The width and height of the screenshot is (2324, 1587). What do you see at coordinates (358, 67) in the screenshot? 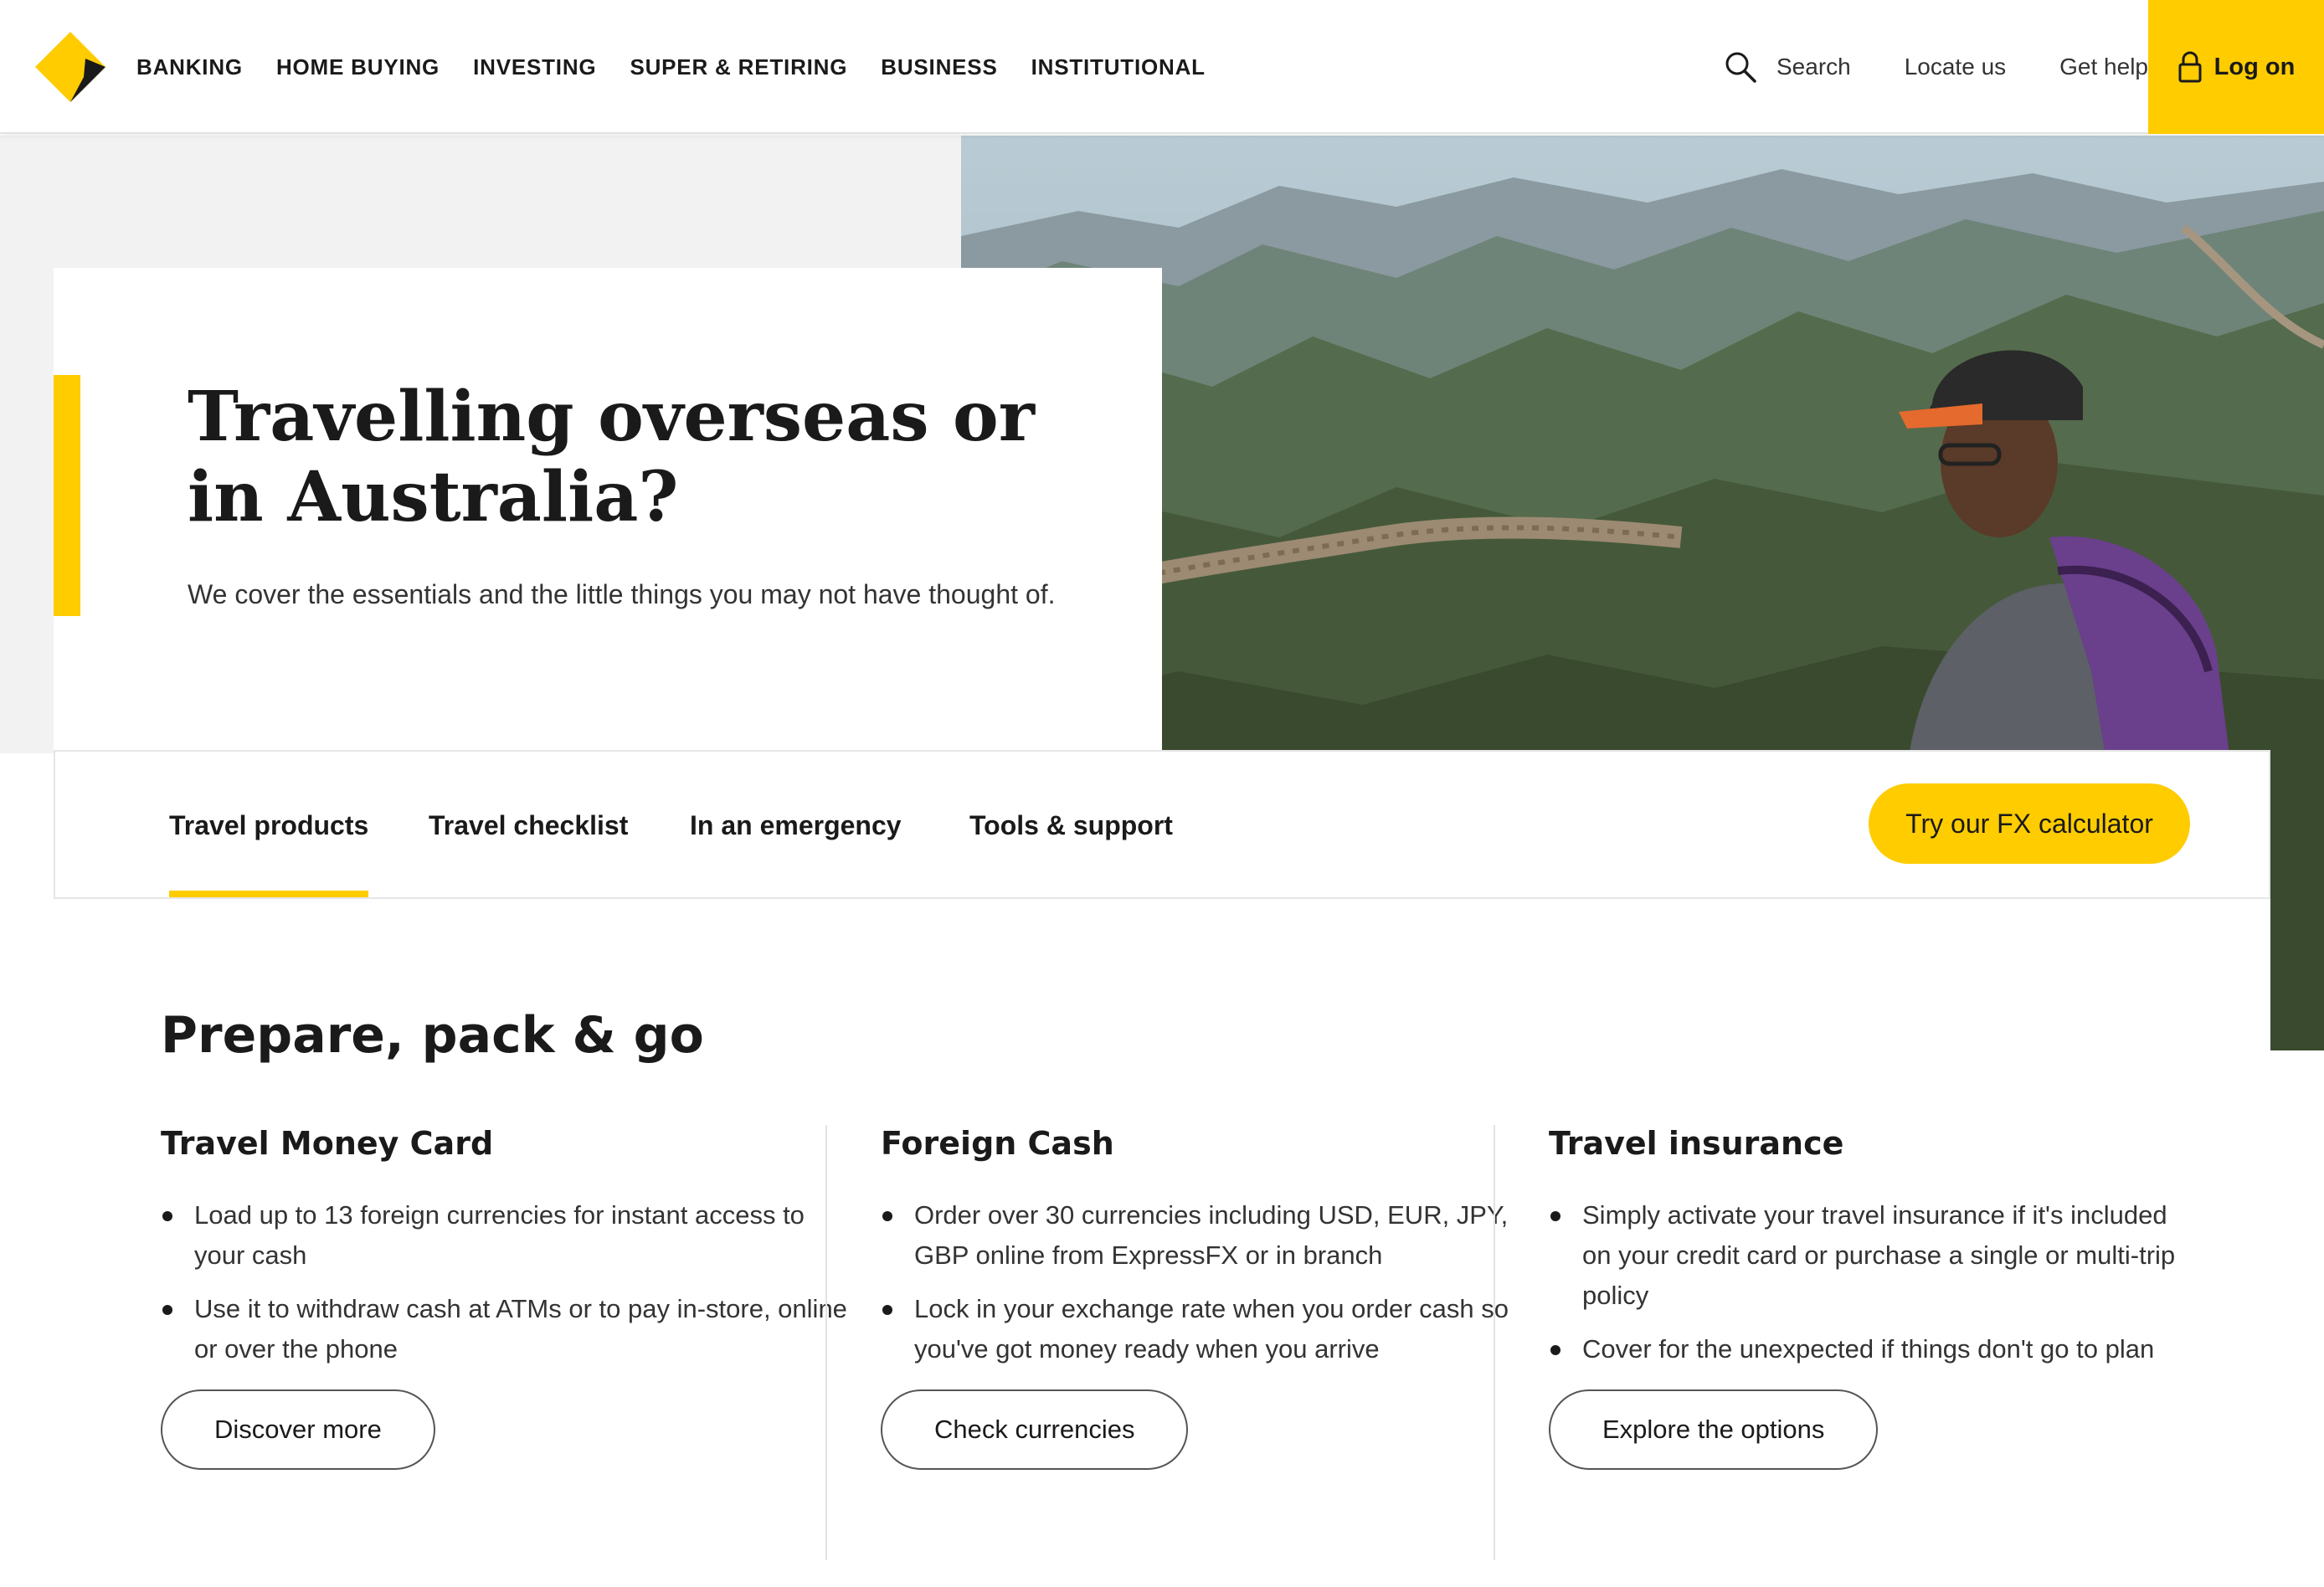
I see `nav-home-buying: HOME BUYING` at bounding box center [358, 67].